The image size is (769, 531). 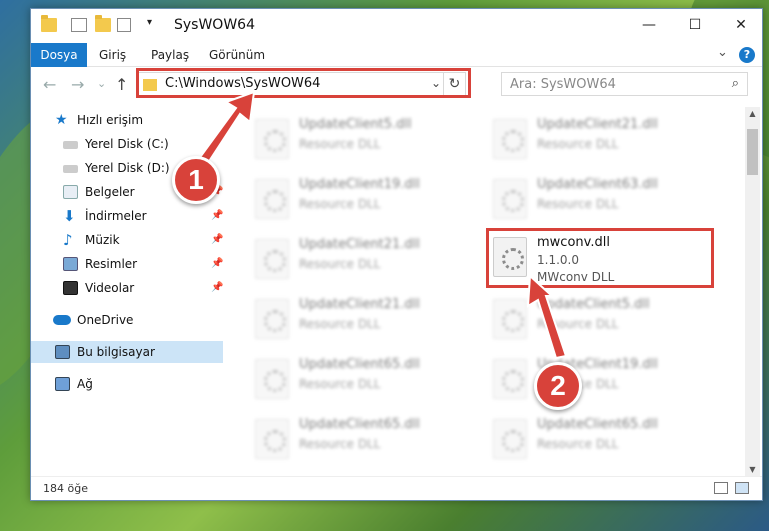 I want to click on sidebar-item-pictures: Resimler 📌, so click(x=127, y=264).